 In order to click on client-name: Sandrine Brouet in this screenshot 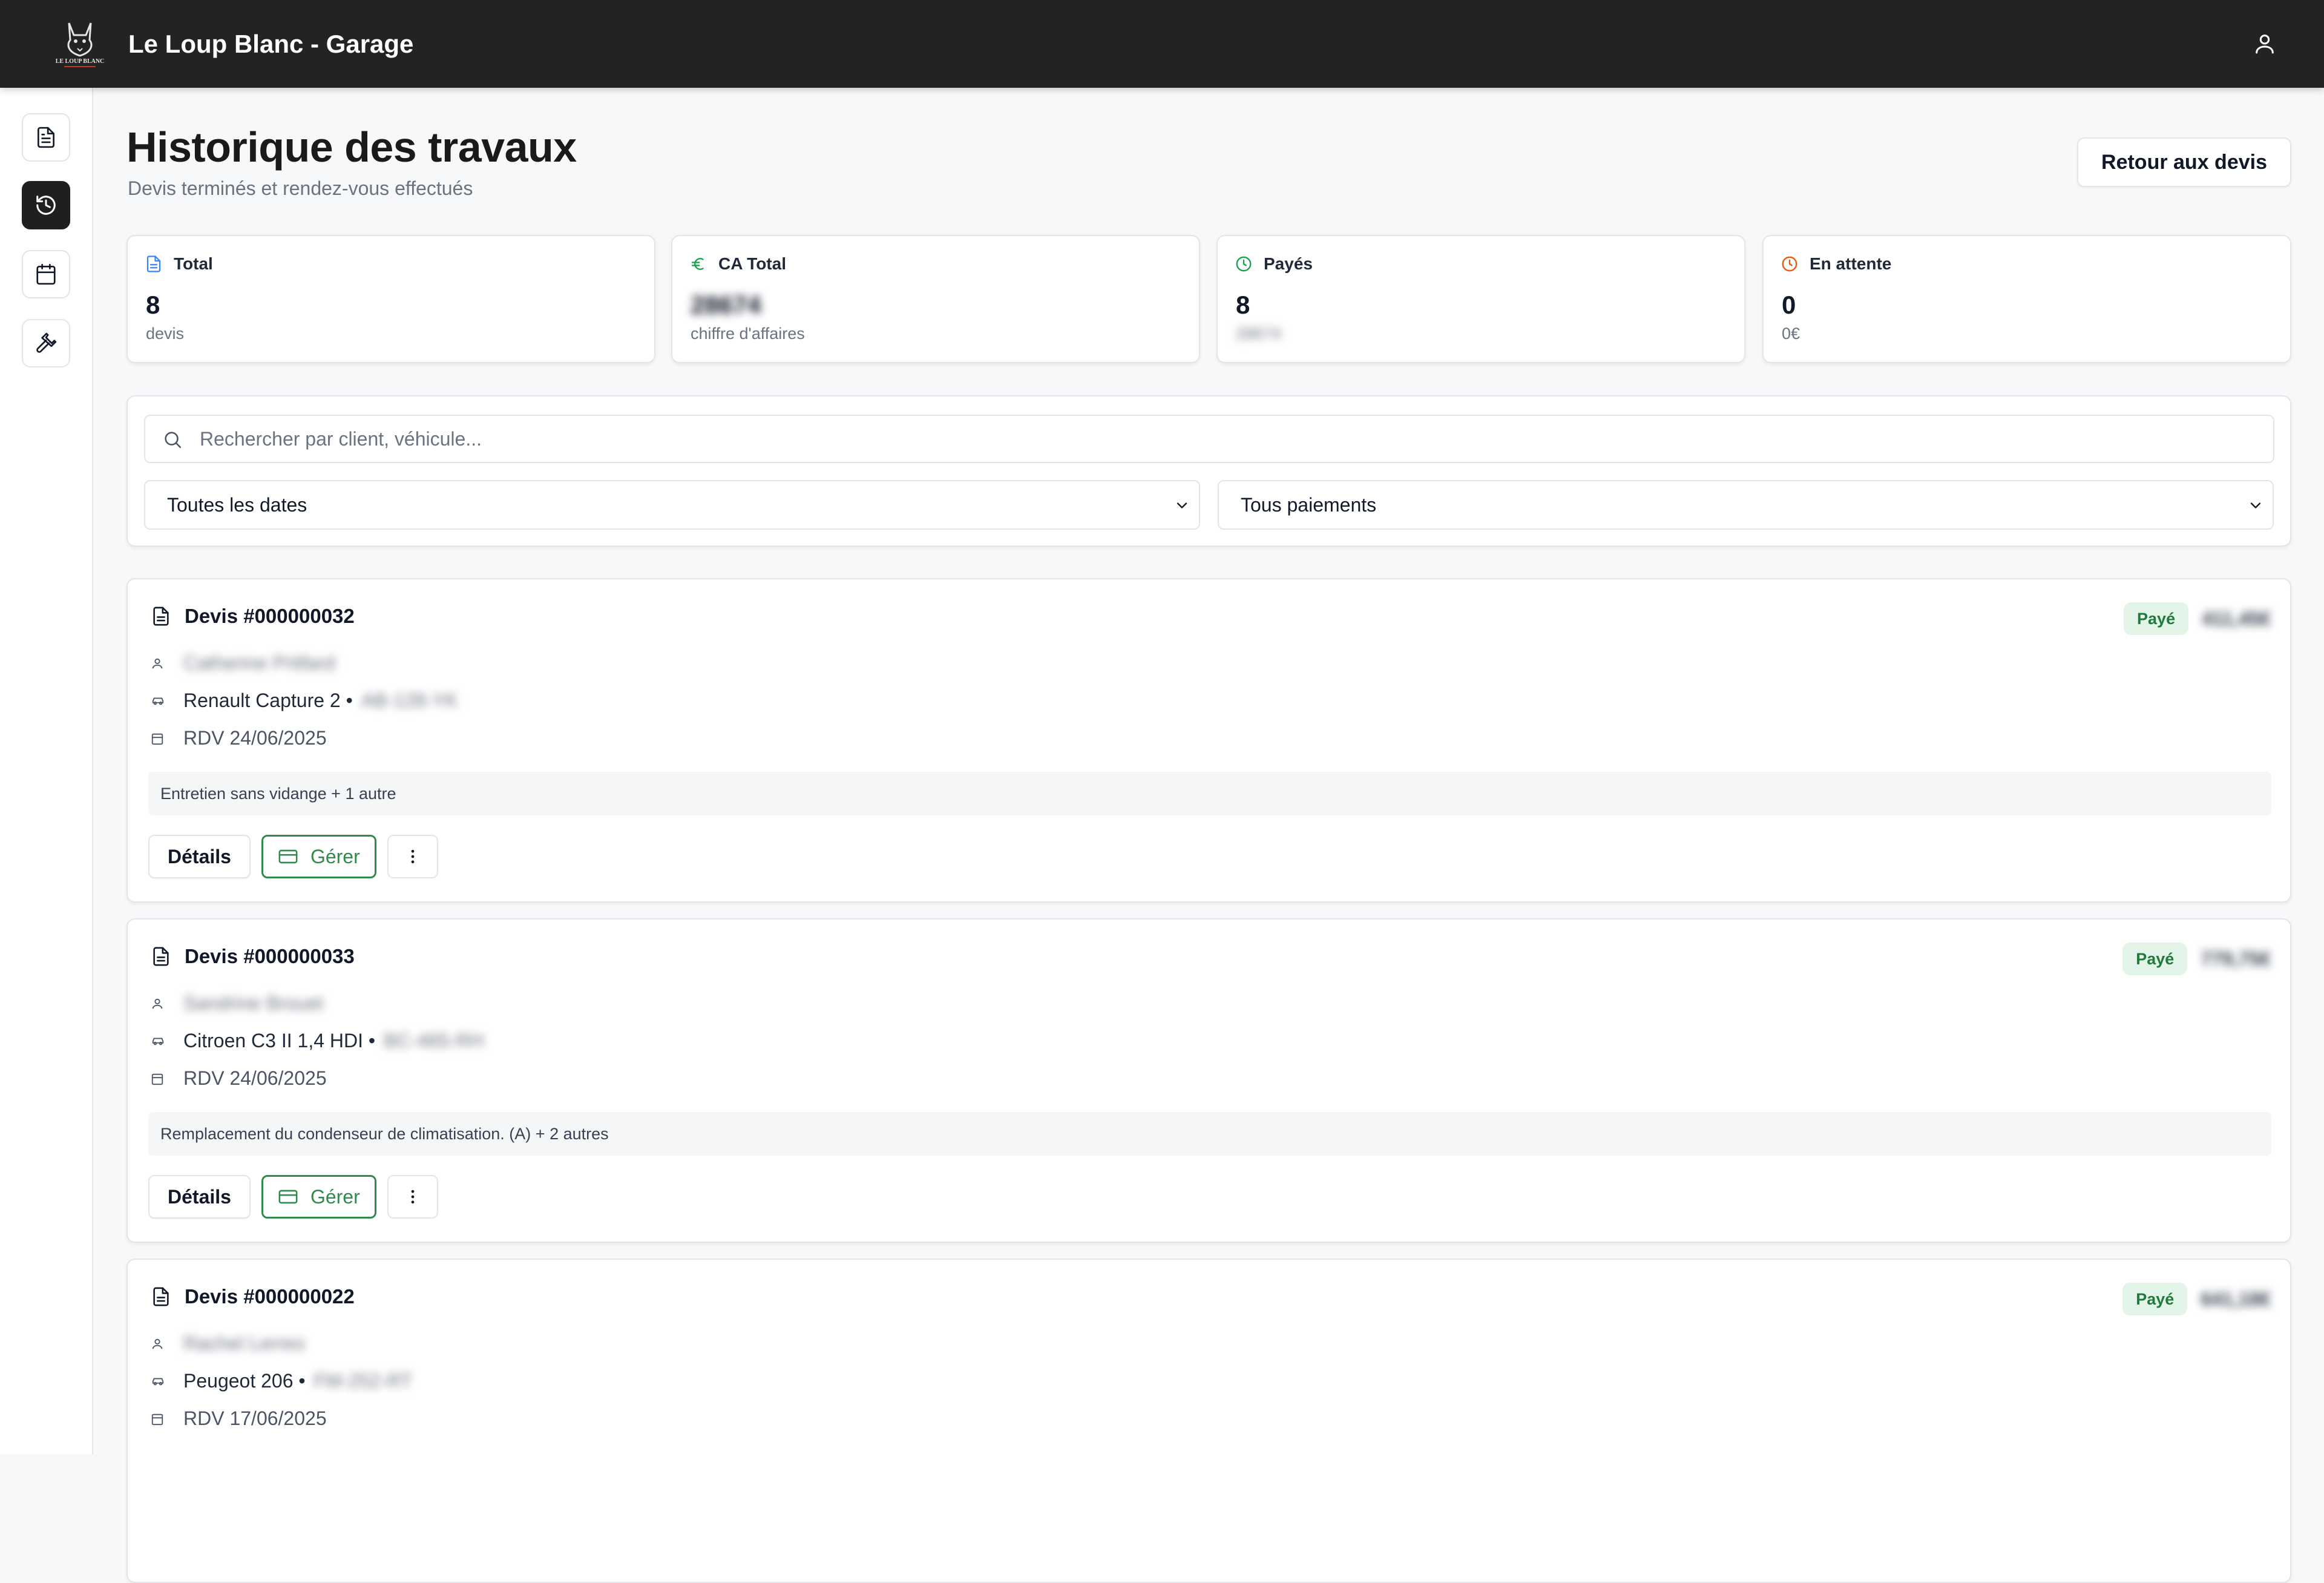, I will do `click(253, 1003)`.